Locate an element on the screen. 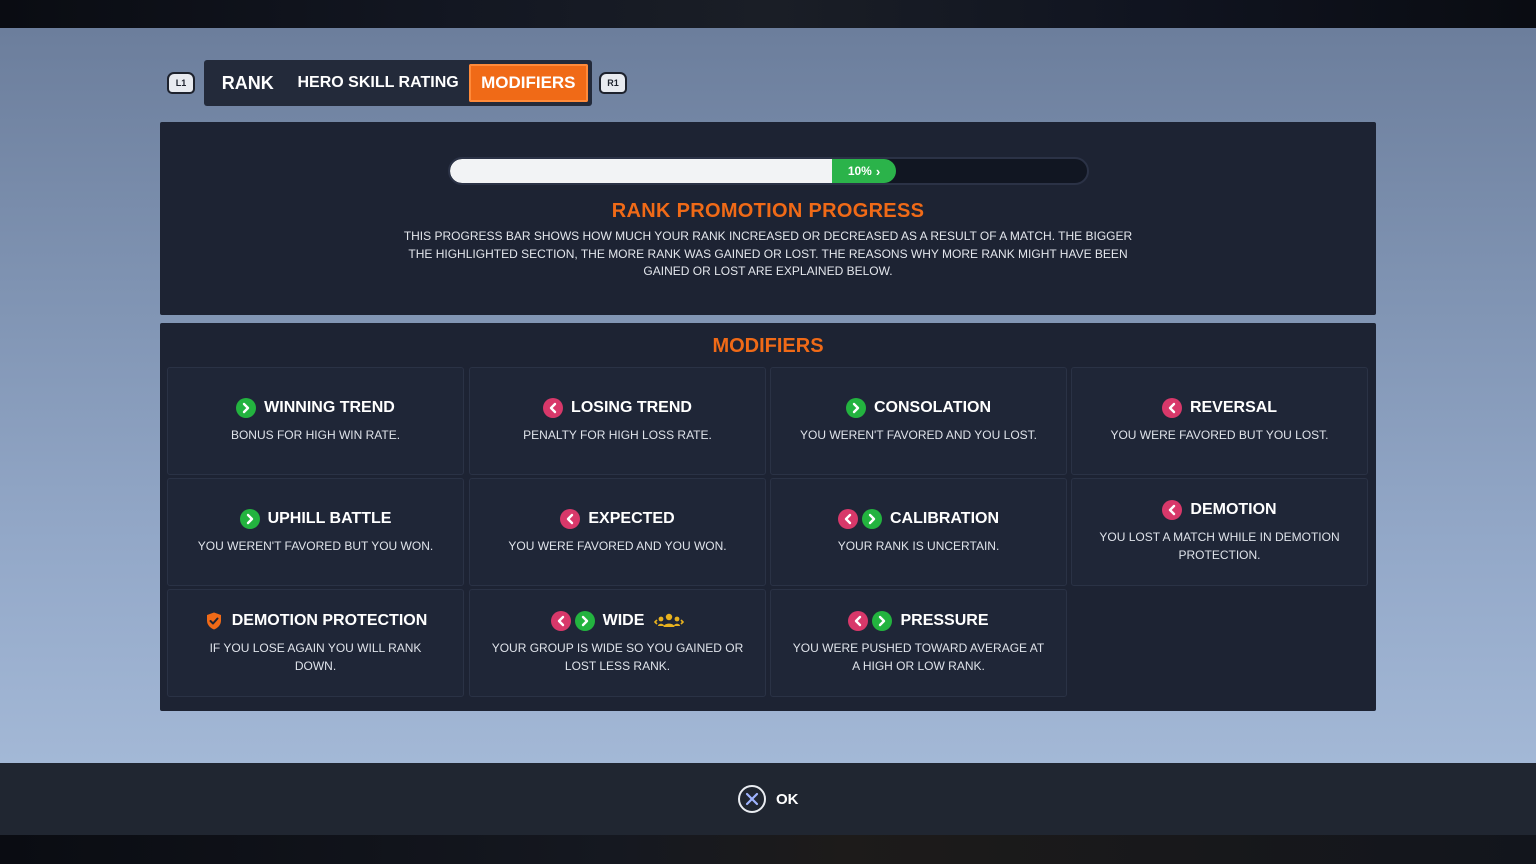  modifier-card-header: WIDE is located at coordinates (617, 621).